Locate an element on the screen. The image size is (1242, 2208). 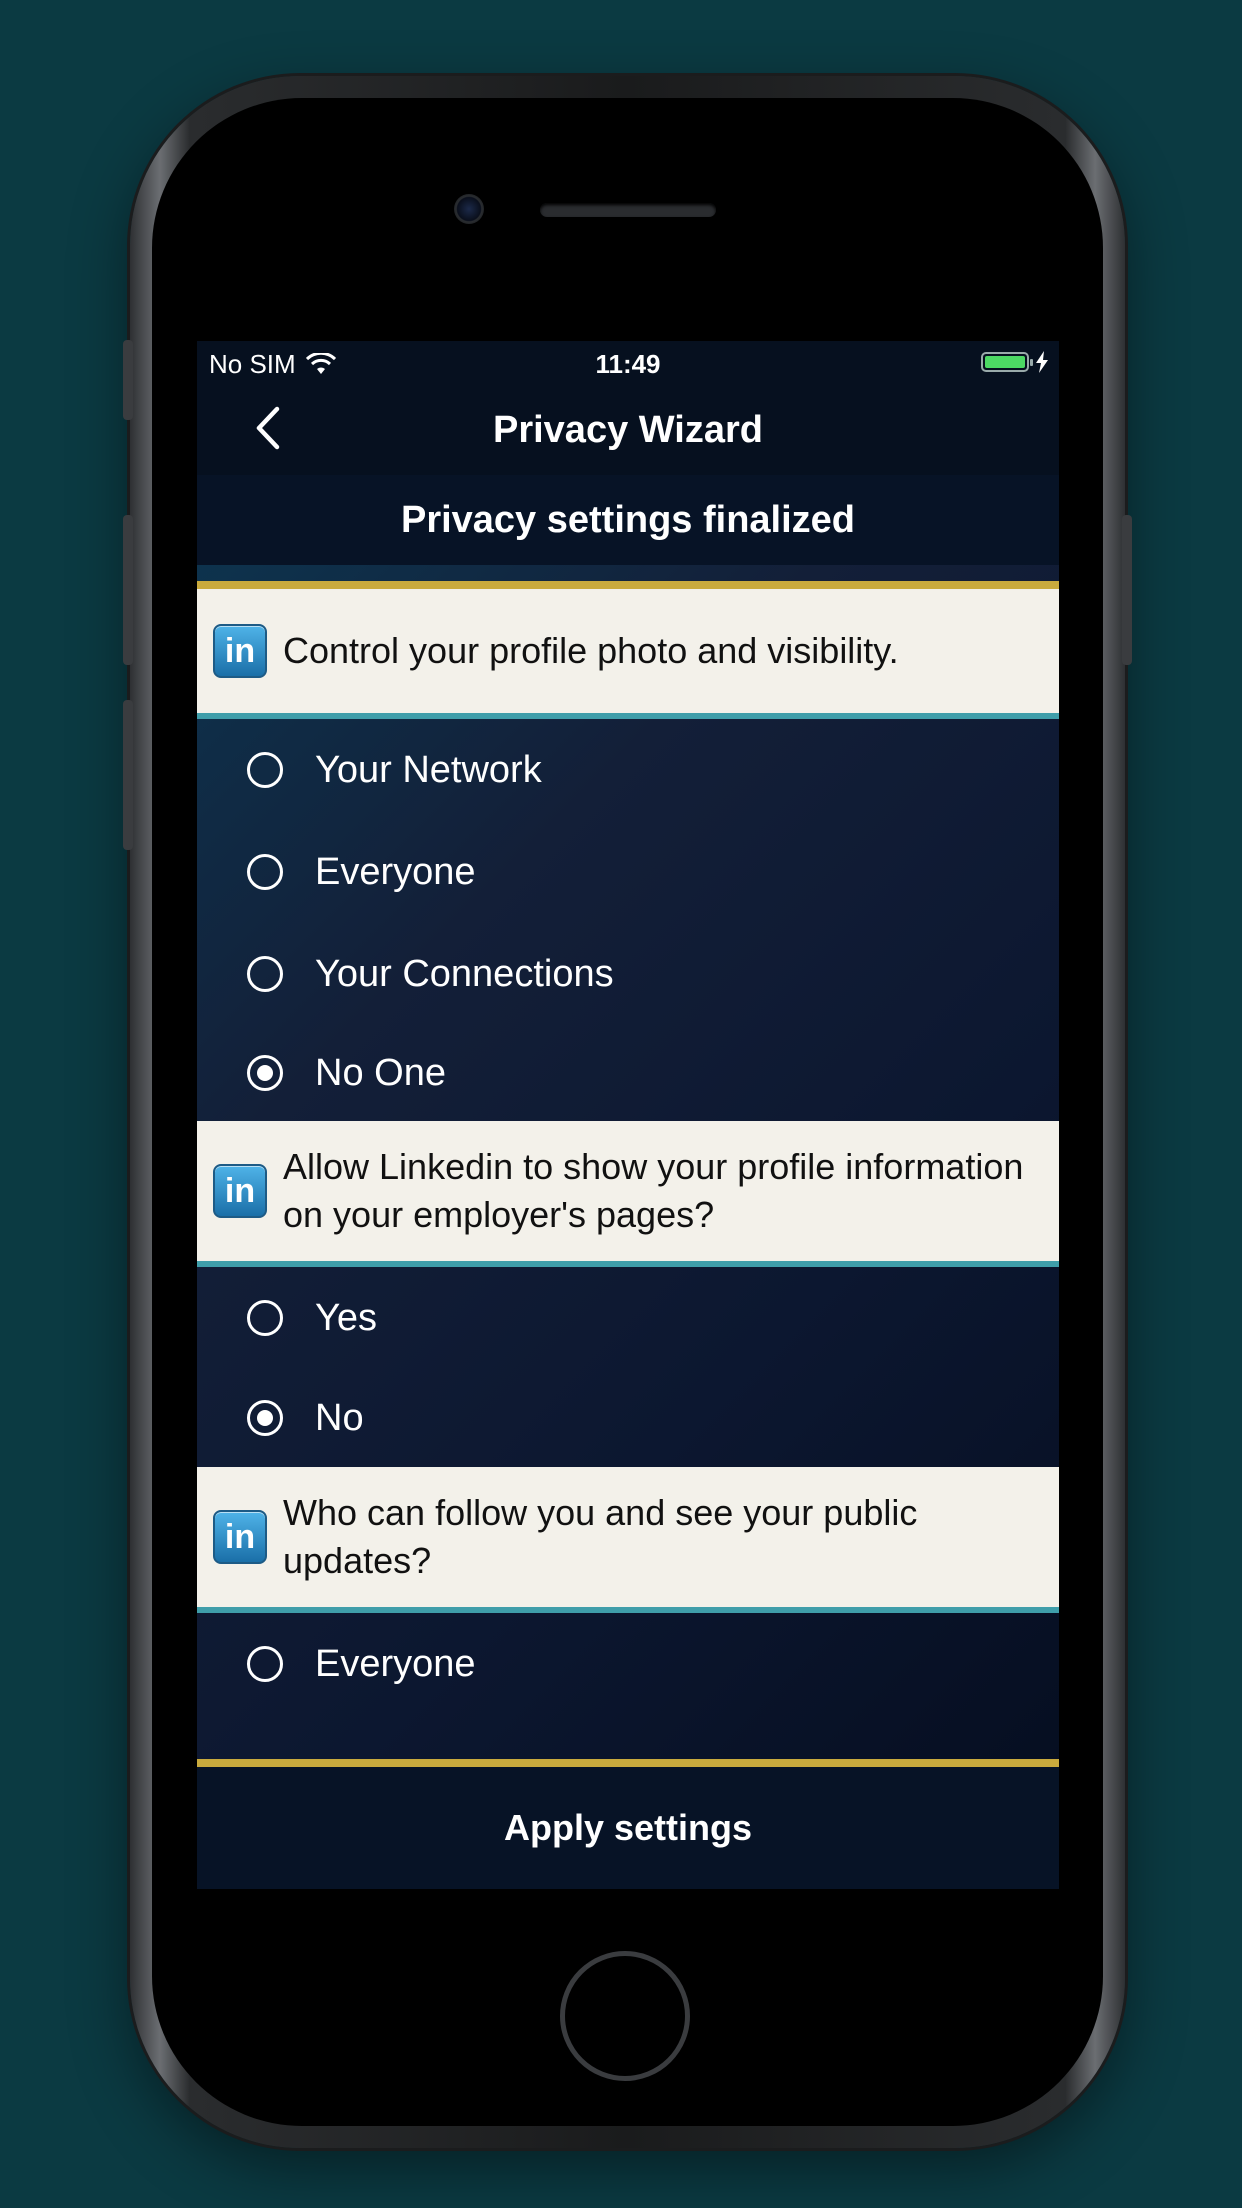
option-yes: Yes is located at coordinates (628, 1318).